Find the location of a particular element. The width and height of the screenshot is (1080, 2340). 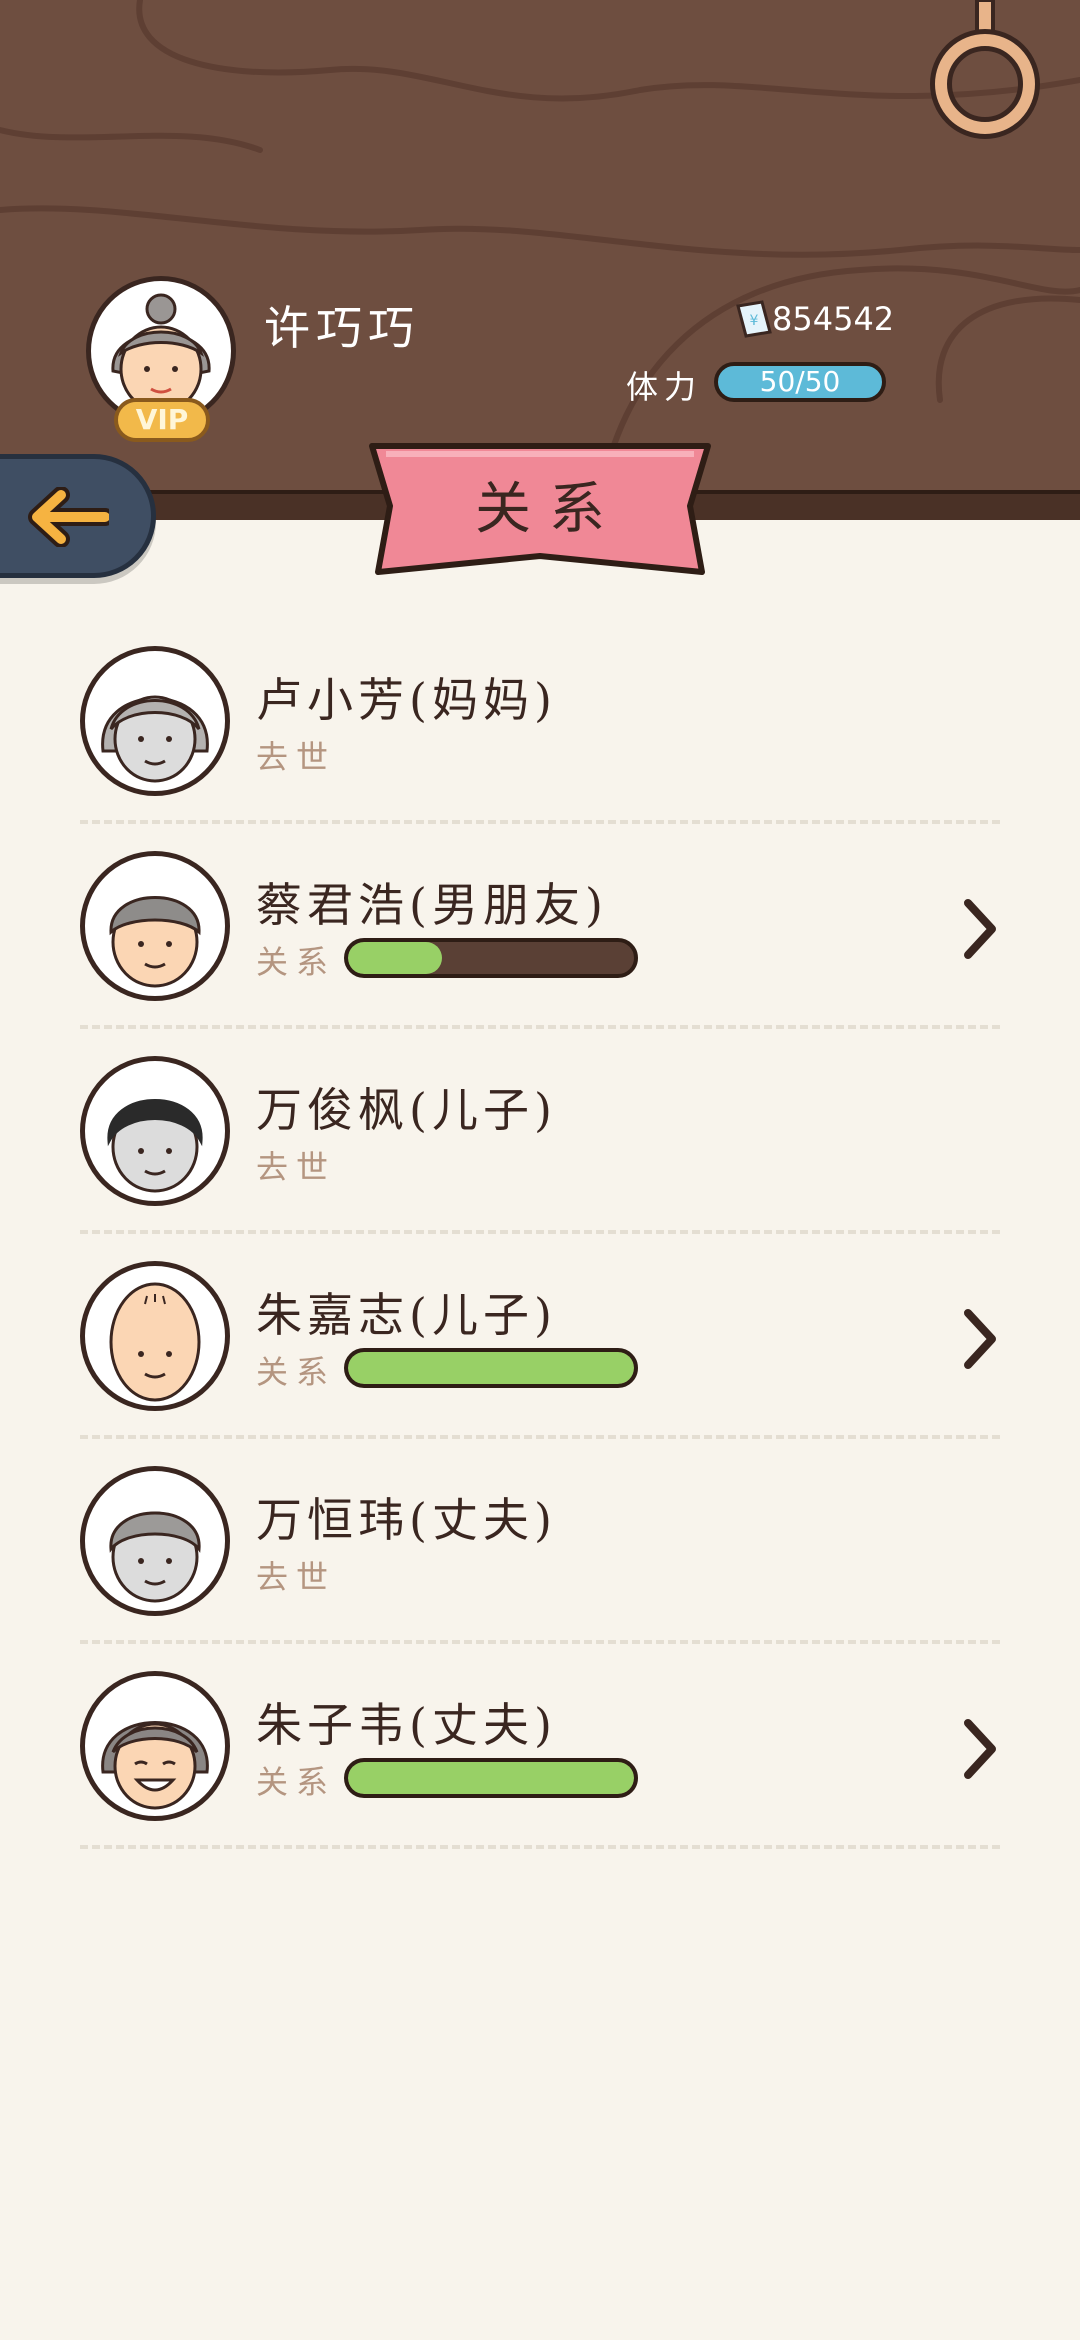

black-hair-man-icon is located at coordinates (155, 1146).